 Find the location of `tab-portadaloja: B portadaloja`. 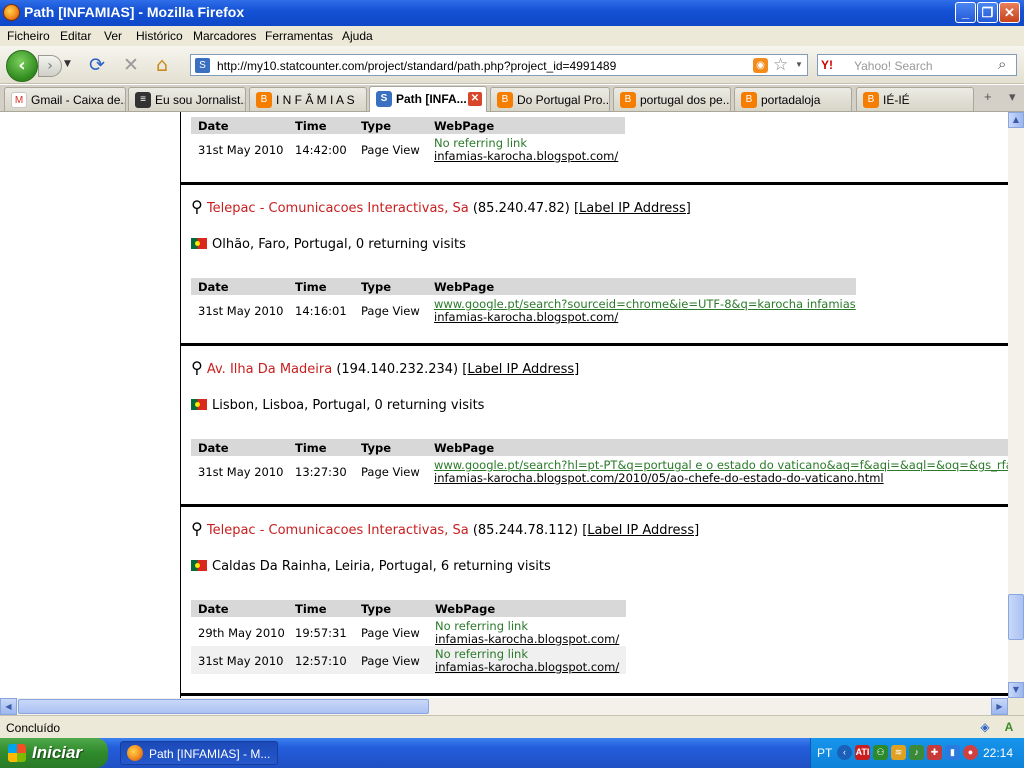

tab-portadaloja: B portadaloja is located at coordinates (793, 99).